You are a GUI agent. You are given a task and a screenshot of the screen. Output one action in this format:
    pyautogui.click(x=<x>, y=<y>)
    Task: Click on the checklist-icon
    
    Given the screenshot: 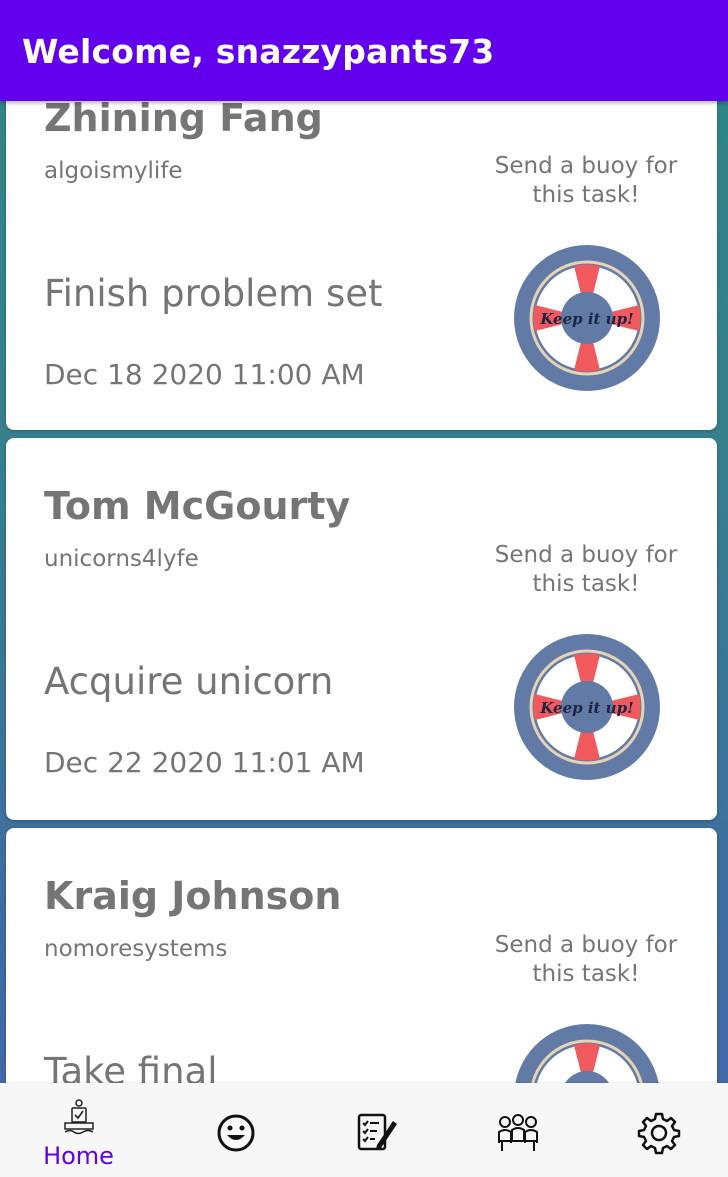 What is the action you would take?
    pyautogui.click(x=377, y=1132)
    